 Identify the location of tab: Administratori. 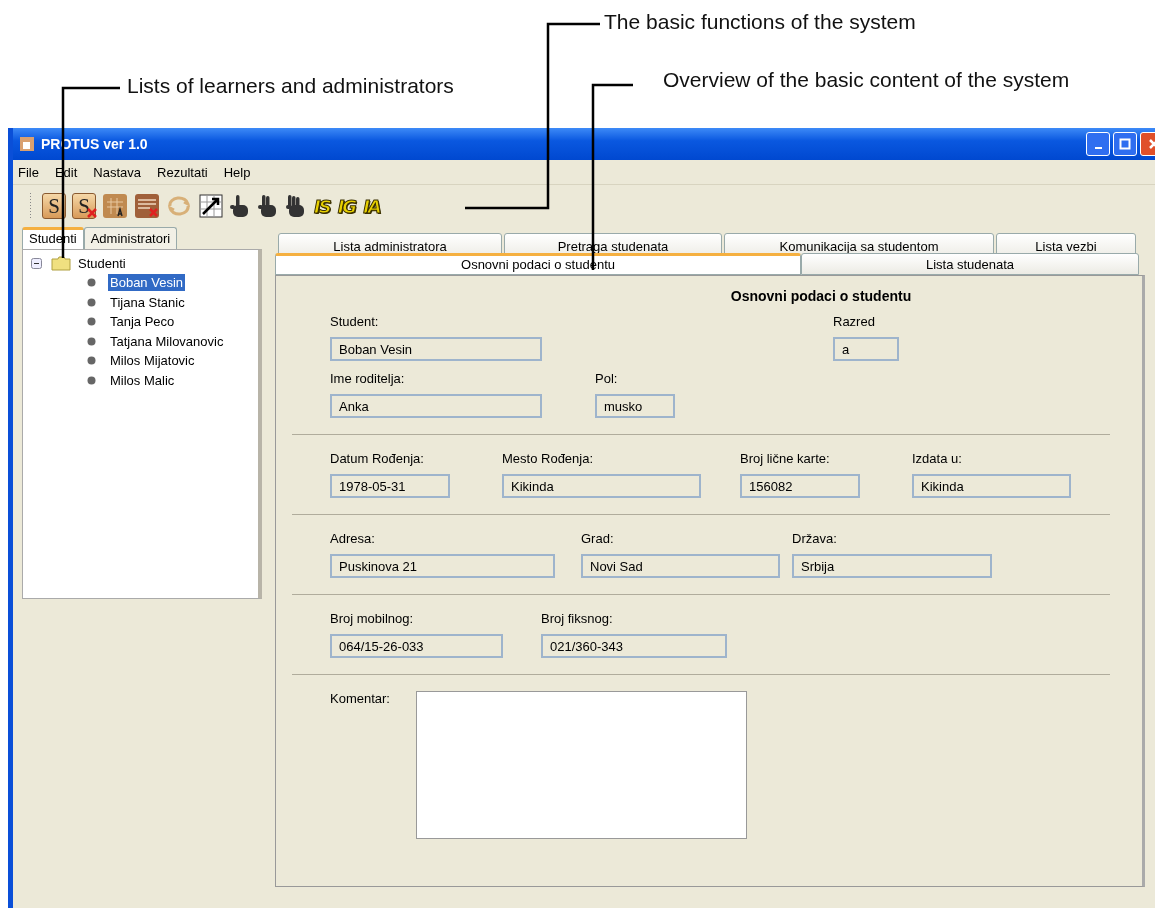
(130, 238).